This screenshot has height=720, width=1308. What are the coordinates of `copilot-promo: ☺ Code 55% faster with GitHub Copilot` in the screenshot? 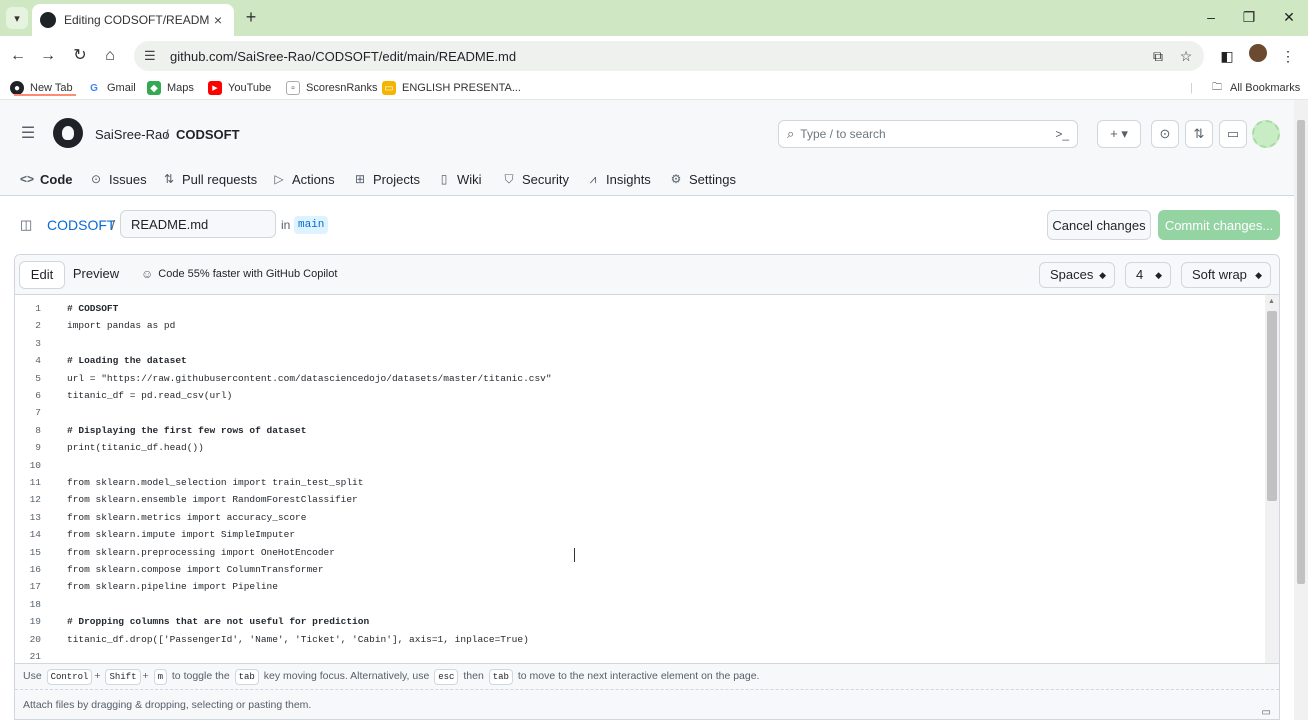 It's located at (239, 274).